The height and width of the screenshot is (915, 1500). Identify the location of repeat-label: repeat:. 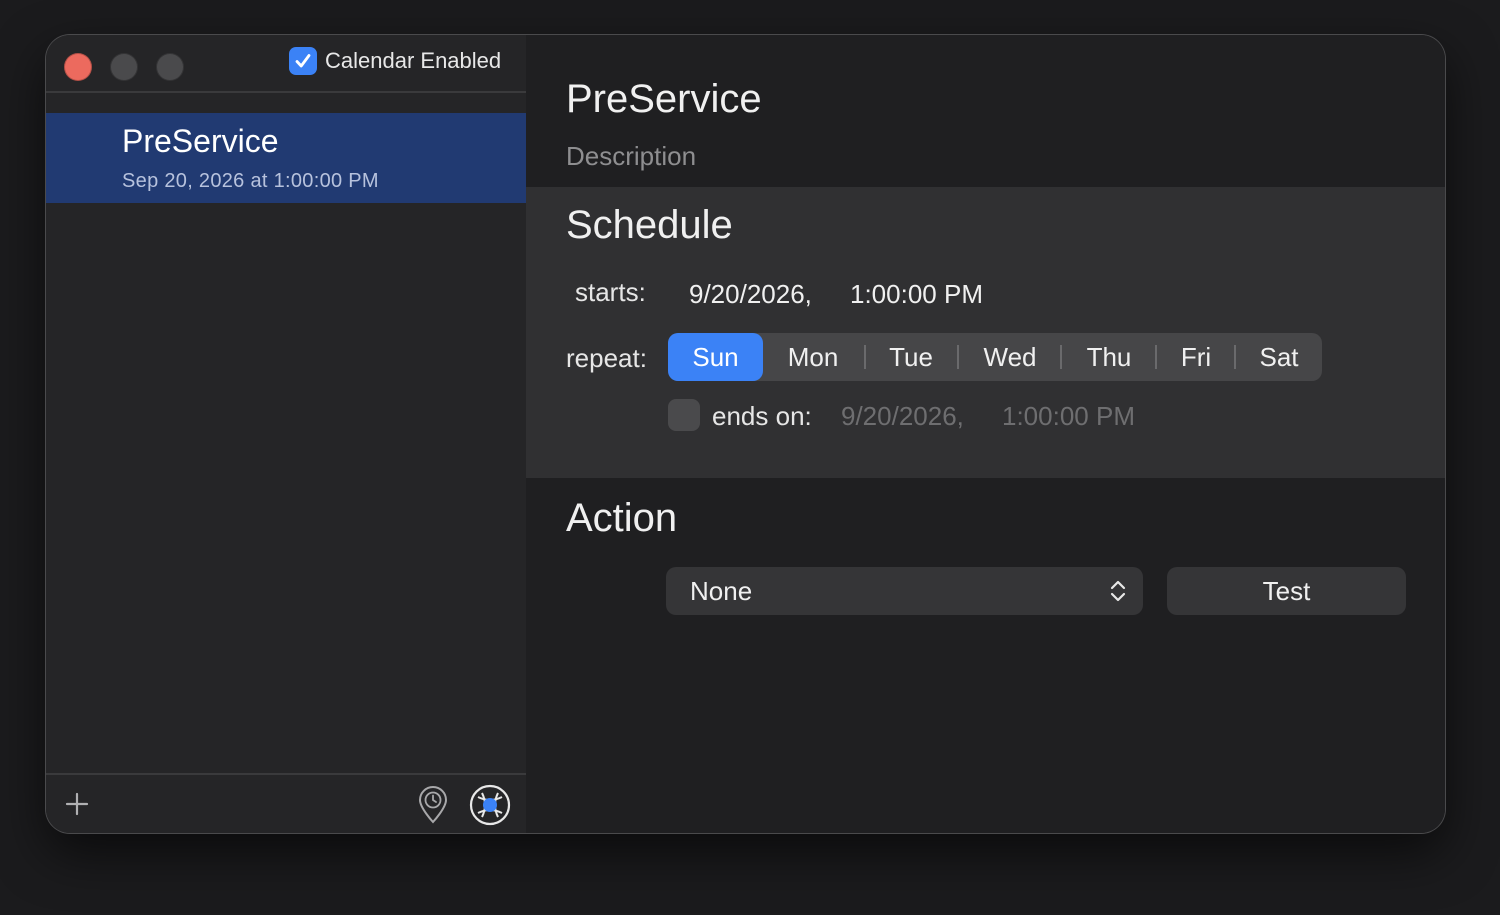
(606, 358).